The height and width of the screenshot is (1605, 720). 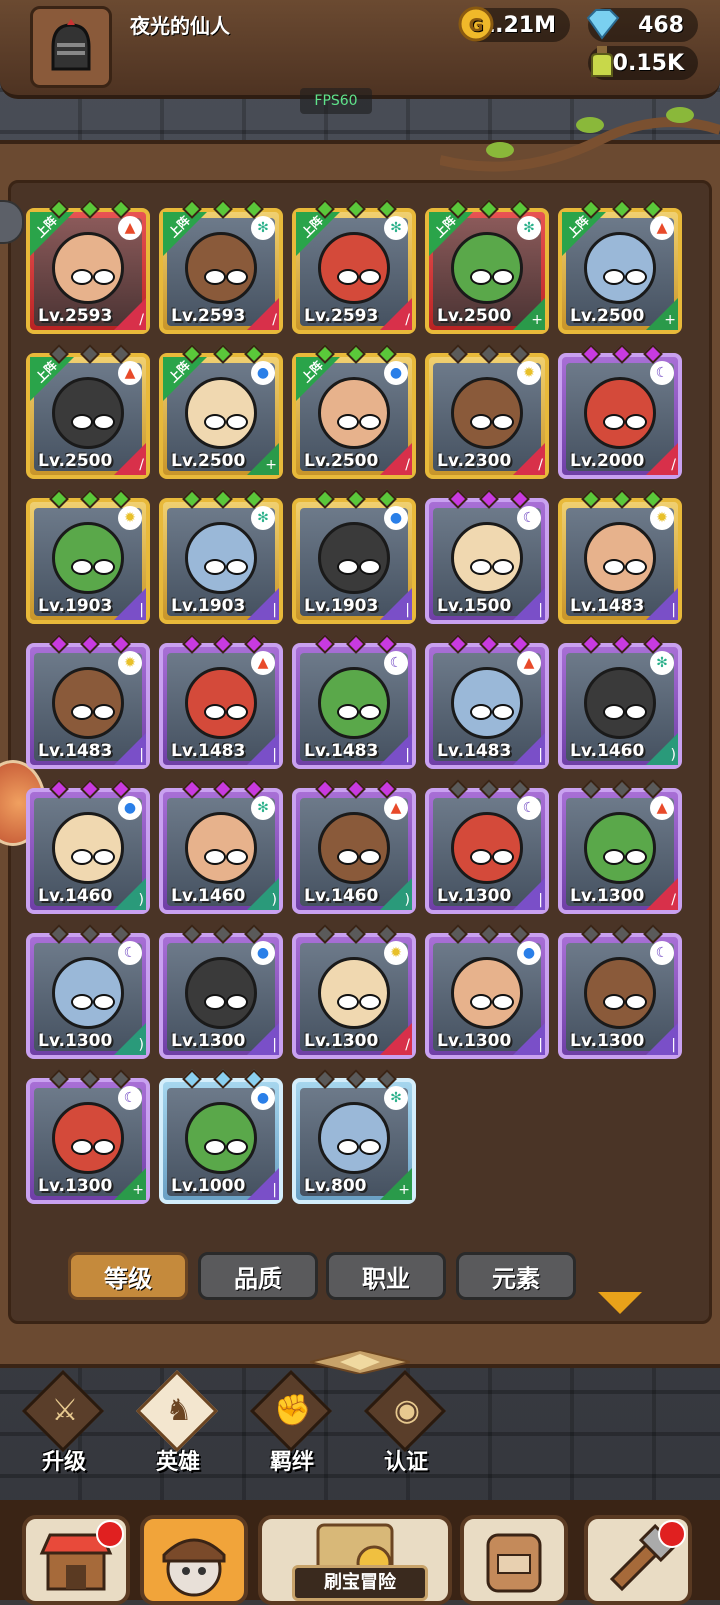 I want to click on hero-card: ✻ + Lv.800, so click(x=354, y=1136).